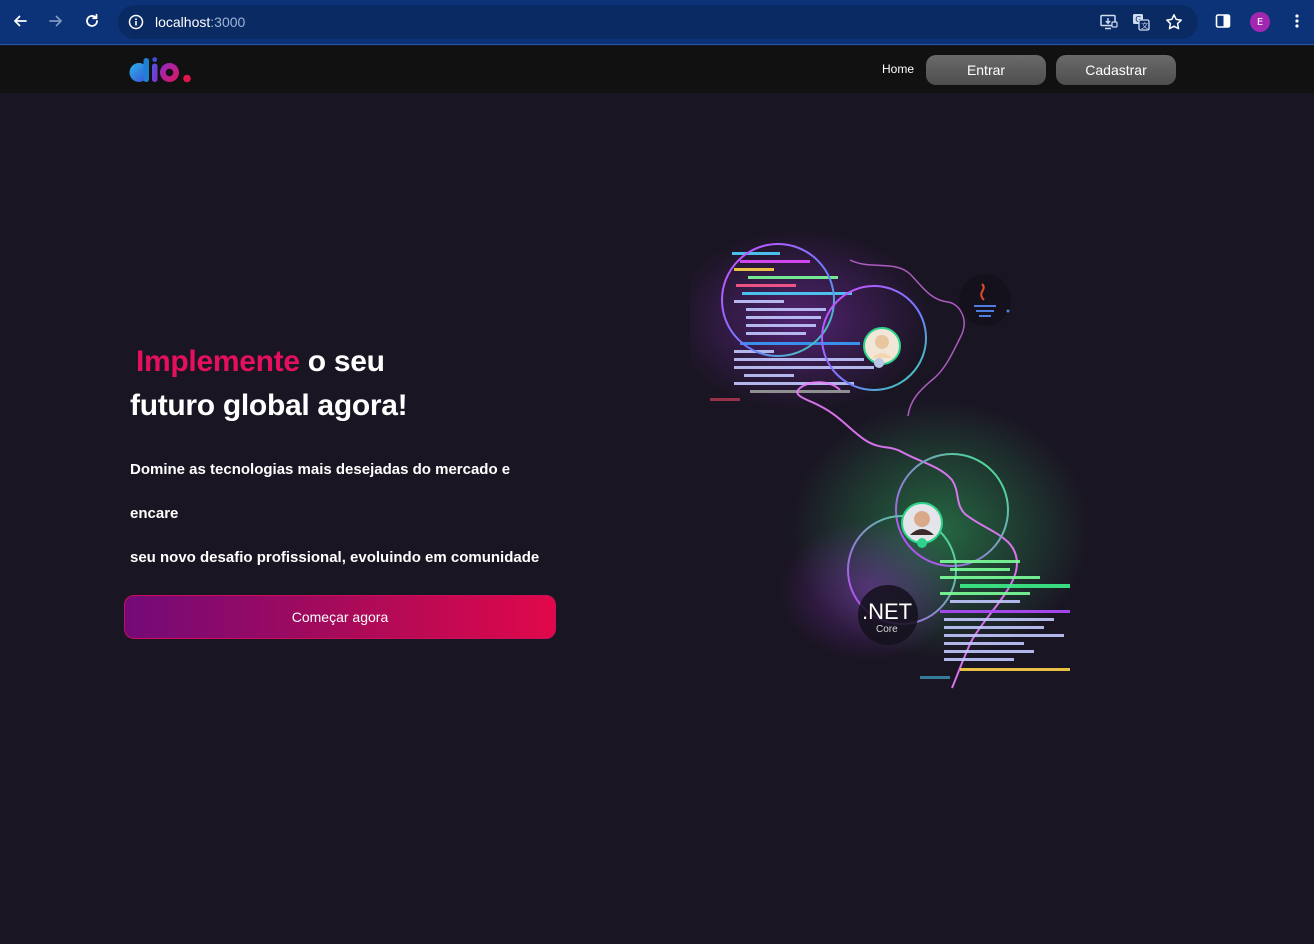 This screenshot has height=944, width=1314. I want to click on hero-title-accent: Implemente, so click(218, 361).